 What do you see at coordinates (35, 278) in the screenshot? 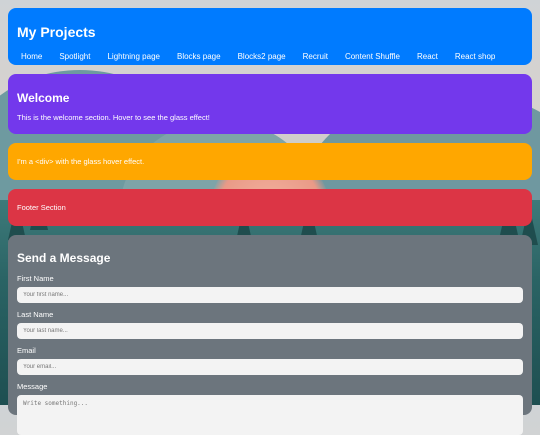
I see `first-name-label: First Name` at bounding box center [35, 278].